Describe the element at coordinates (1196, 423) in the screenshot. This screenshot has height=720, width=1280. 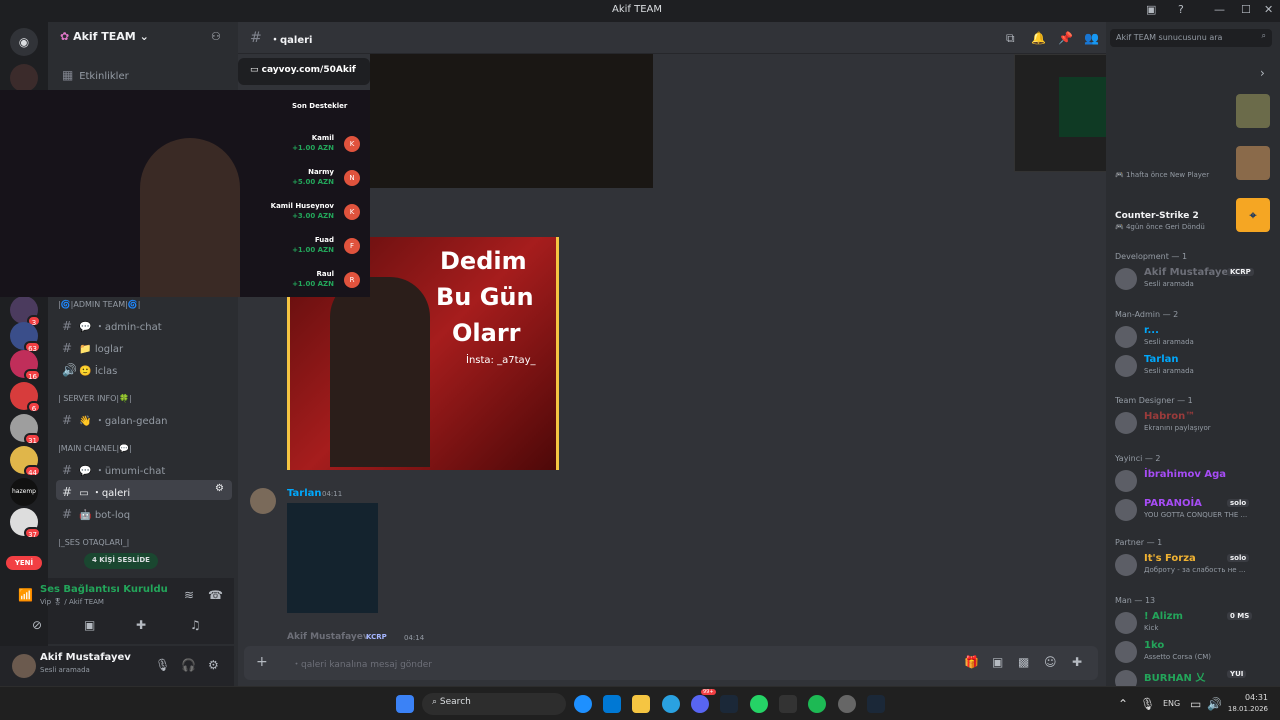
I see `member-item: Habron™ Ekranını paylaşıyor` at that location.